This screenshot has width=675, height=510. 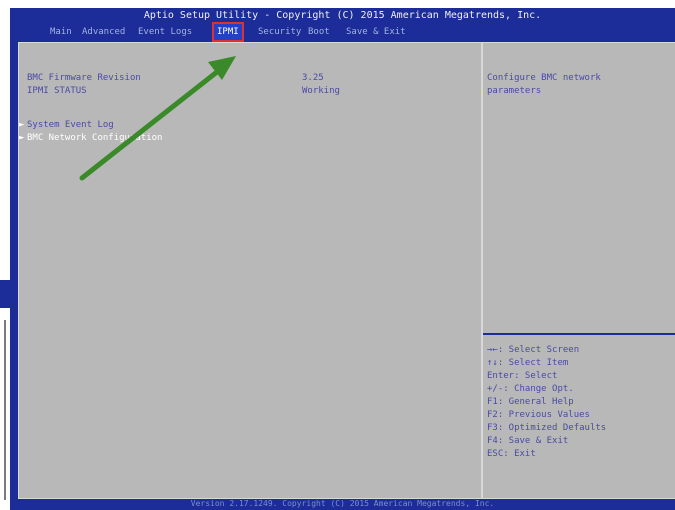 What do you see at coordinates (530, 402) in the screenshot?
I see `key-hint: F1: General Help` at bounding box center [530, 402].